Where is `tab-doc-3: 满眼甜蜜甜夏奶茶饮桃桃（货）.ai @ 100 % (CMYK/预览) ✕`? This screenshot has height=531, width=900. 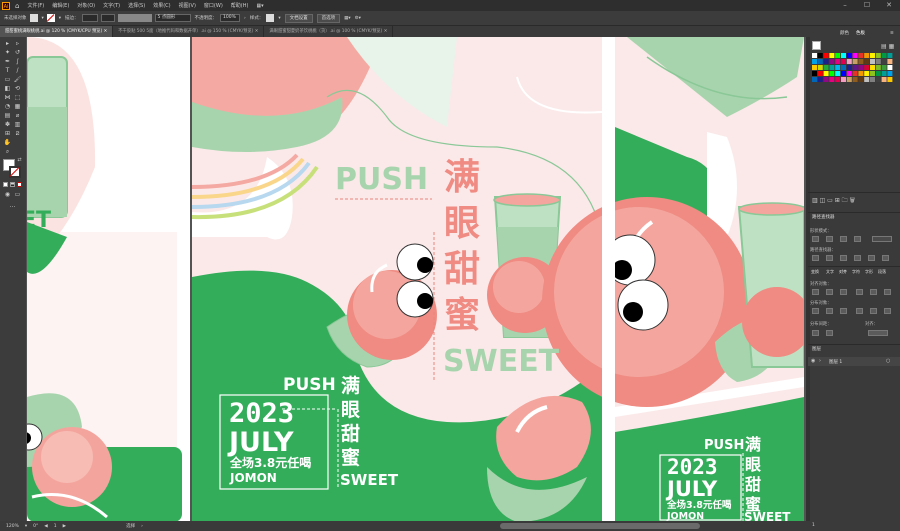 tab-doc-3: 满眼甜蜜甜夏奶茶饮桃桃（货）.ai @ 100 % (CMYK/预览) ✕ is located at coordinates (329, 31).